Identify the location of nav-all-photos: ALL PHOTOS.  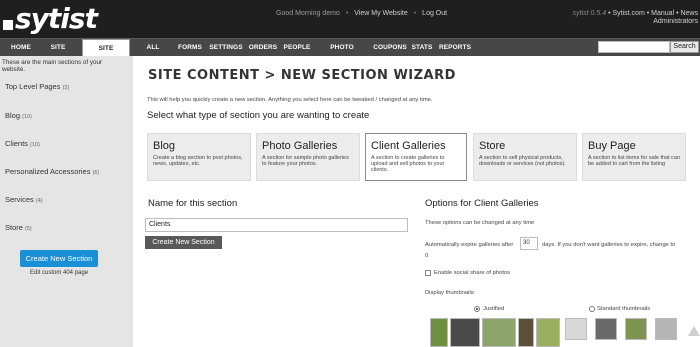
(153, 54).